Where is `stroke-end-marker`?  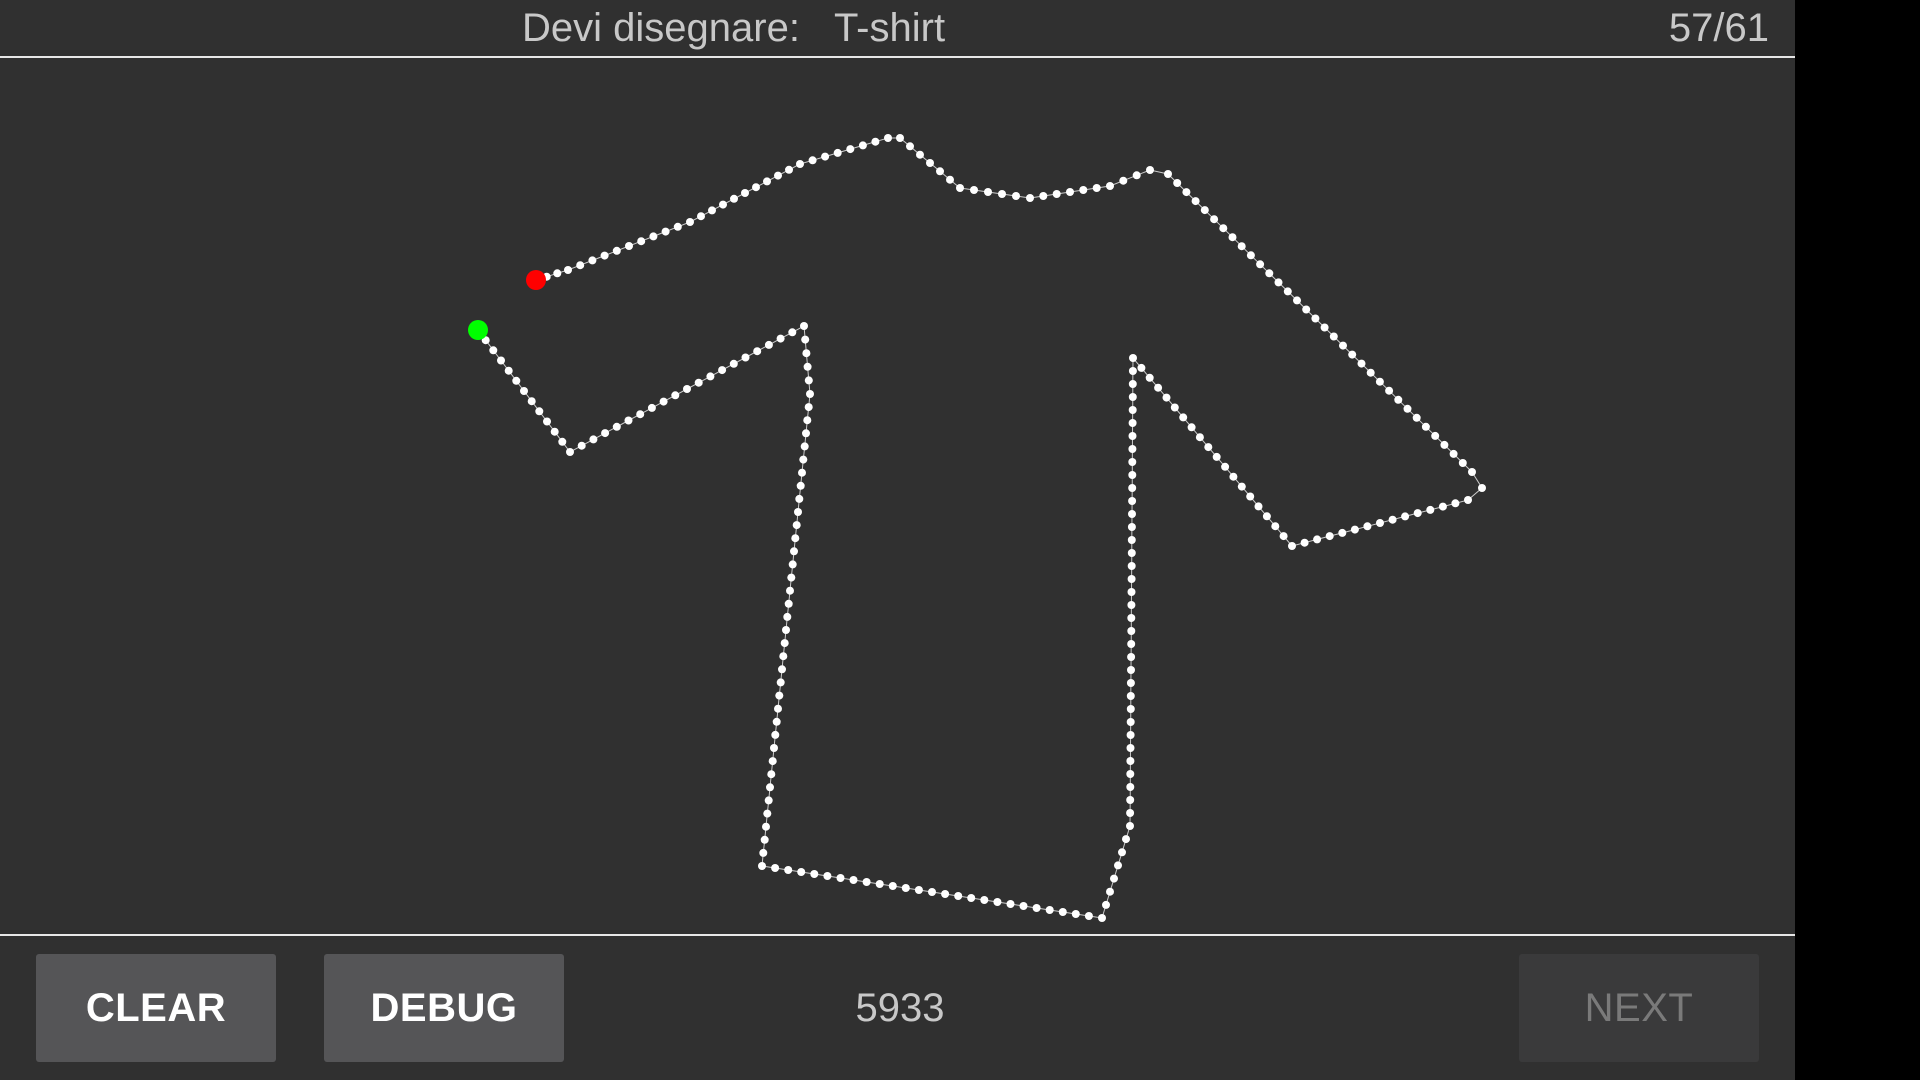
stroke-end-marker is located at coordinates (536, 280).